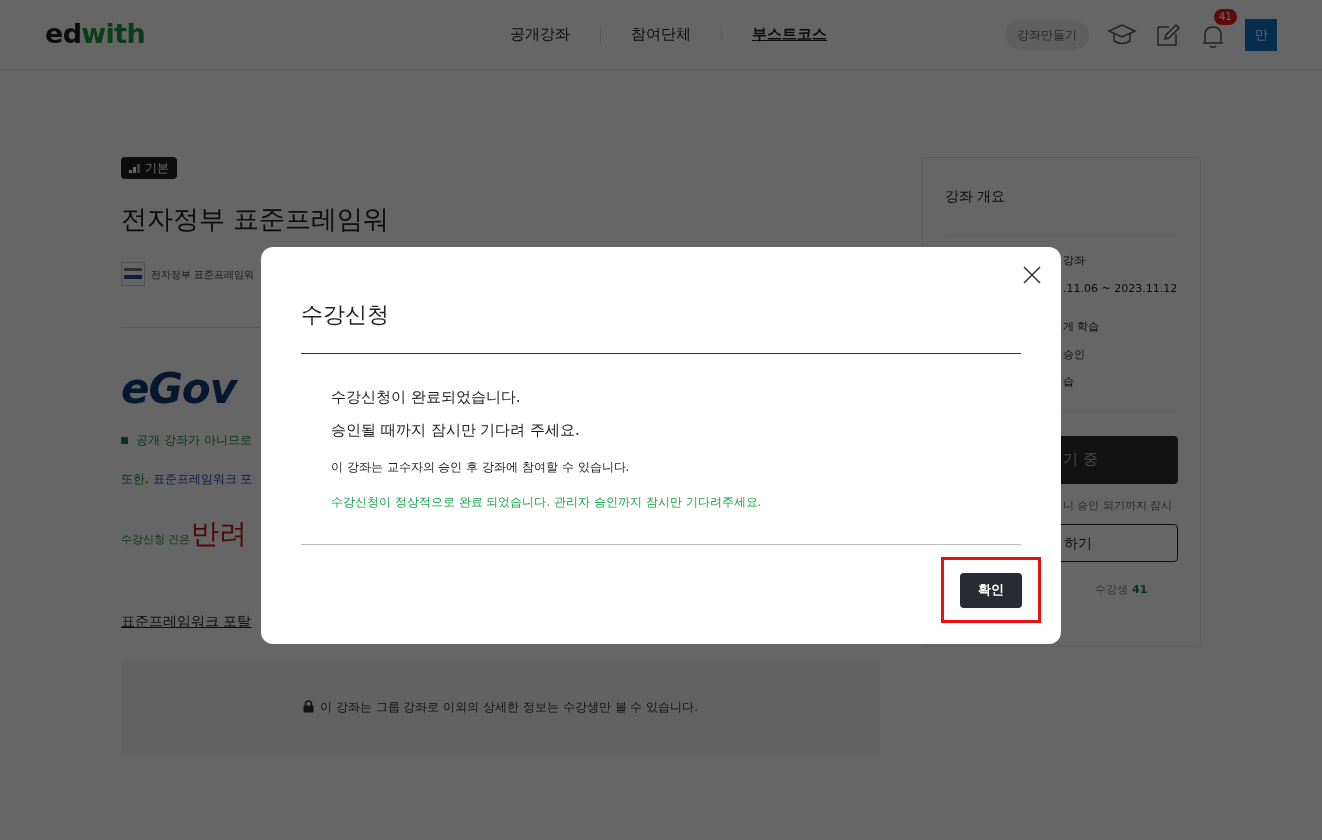 This screenshot has width=1322, height=840. I want to click on dialog-title: 수강신청, so click(345, 315).